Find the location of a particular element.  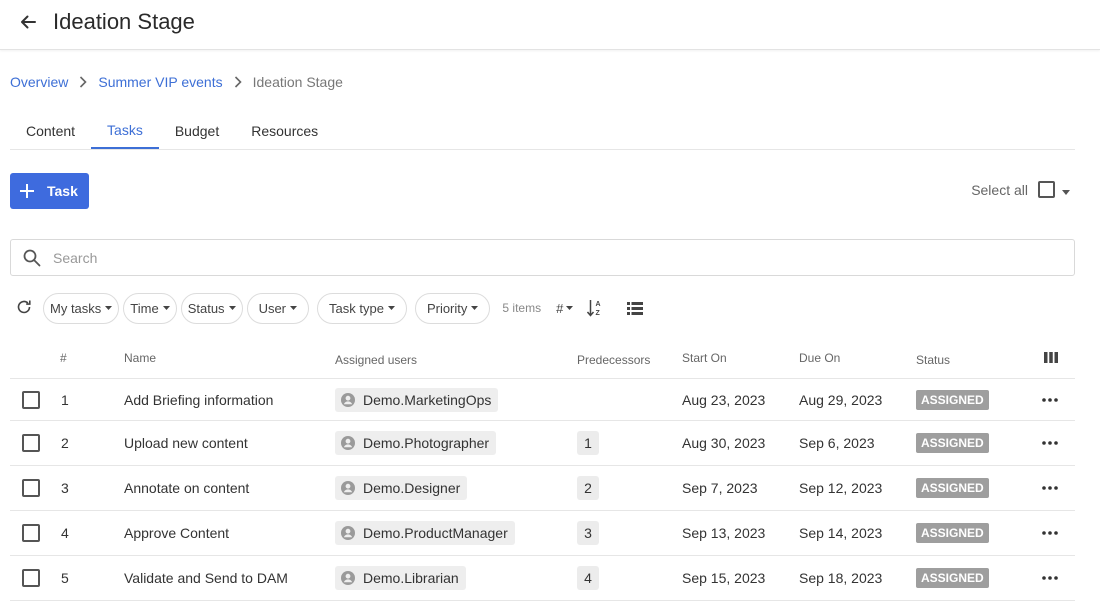

due-date: Sep 18, 2023 is located at coordinates (841, 578).